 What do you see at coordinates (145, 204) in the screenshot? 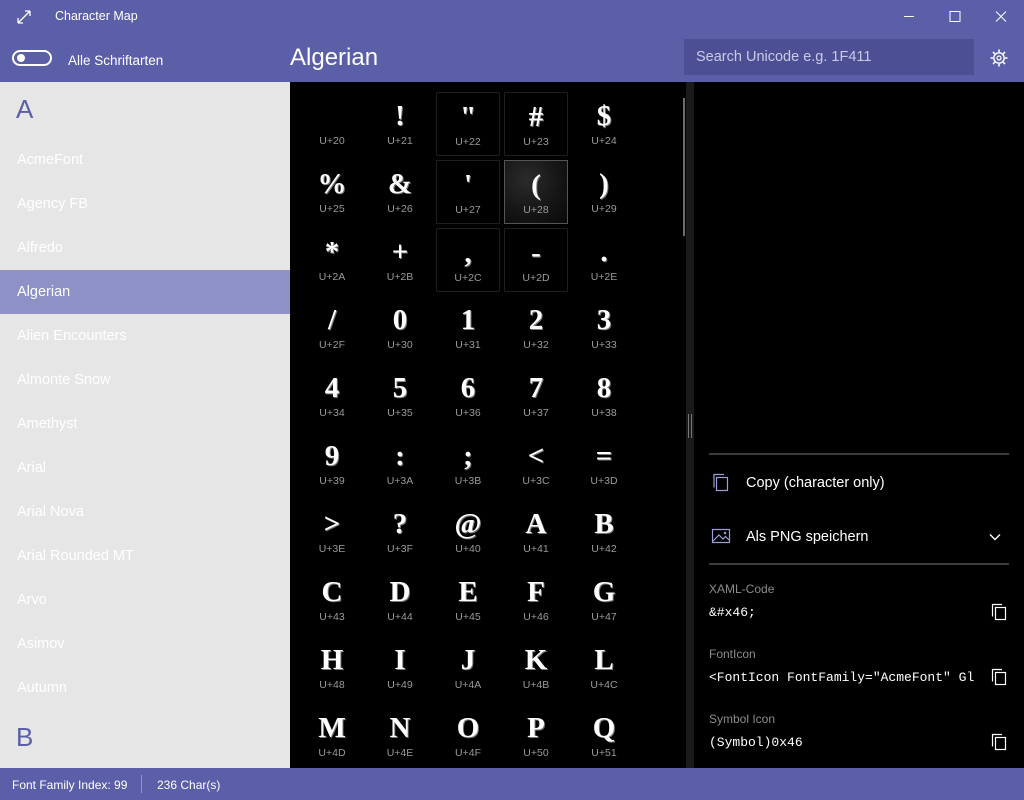
I see `font-item: Agency FB` at bounding box center [145, 204].